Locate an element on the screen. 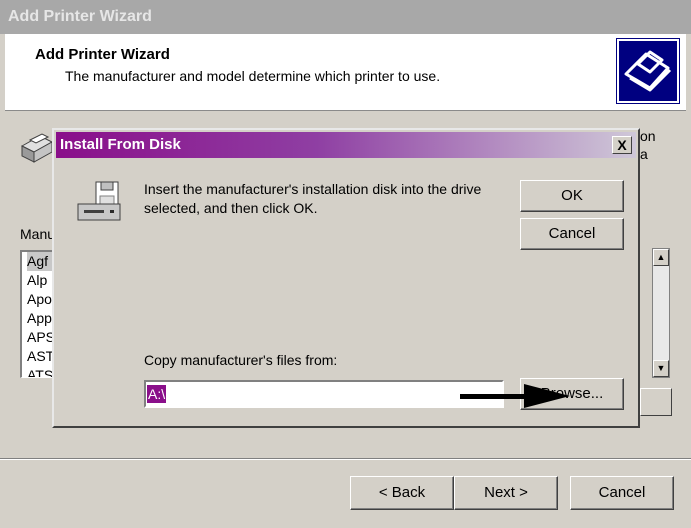  have-disk-button-fragment is located at coordinates (656, 402).